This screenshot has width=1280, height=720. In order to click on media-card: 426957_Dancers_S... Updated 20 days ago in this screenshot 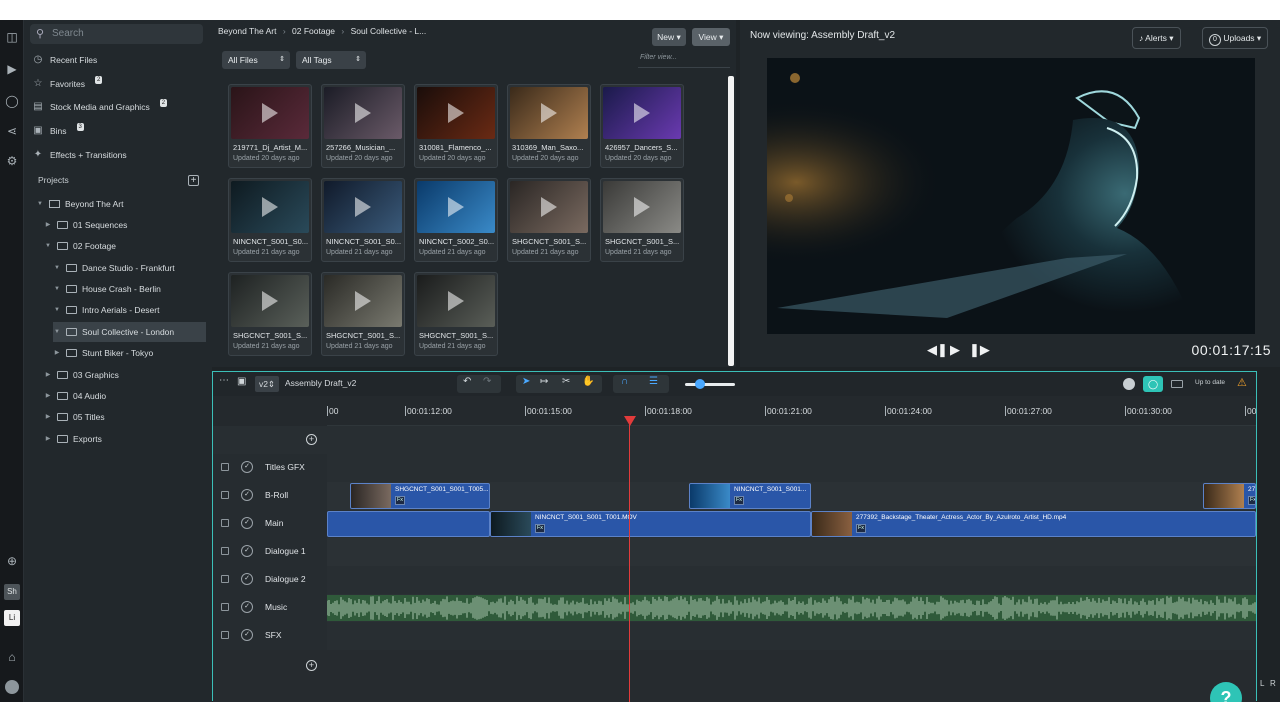, I will do `click(642, 126)`.